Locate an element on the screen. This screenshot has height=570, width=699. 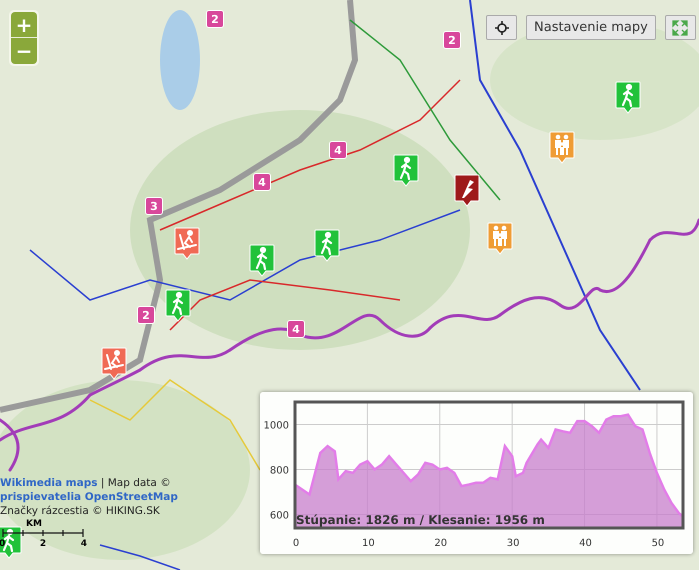
crosshair-icon is located at coordinates (501, 27).